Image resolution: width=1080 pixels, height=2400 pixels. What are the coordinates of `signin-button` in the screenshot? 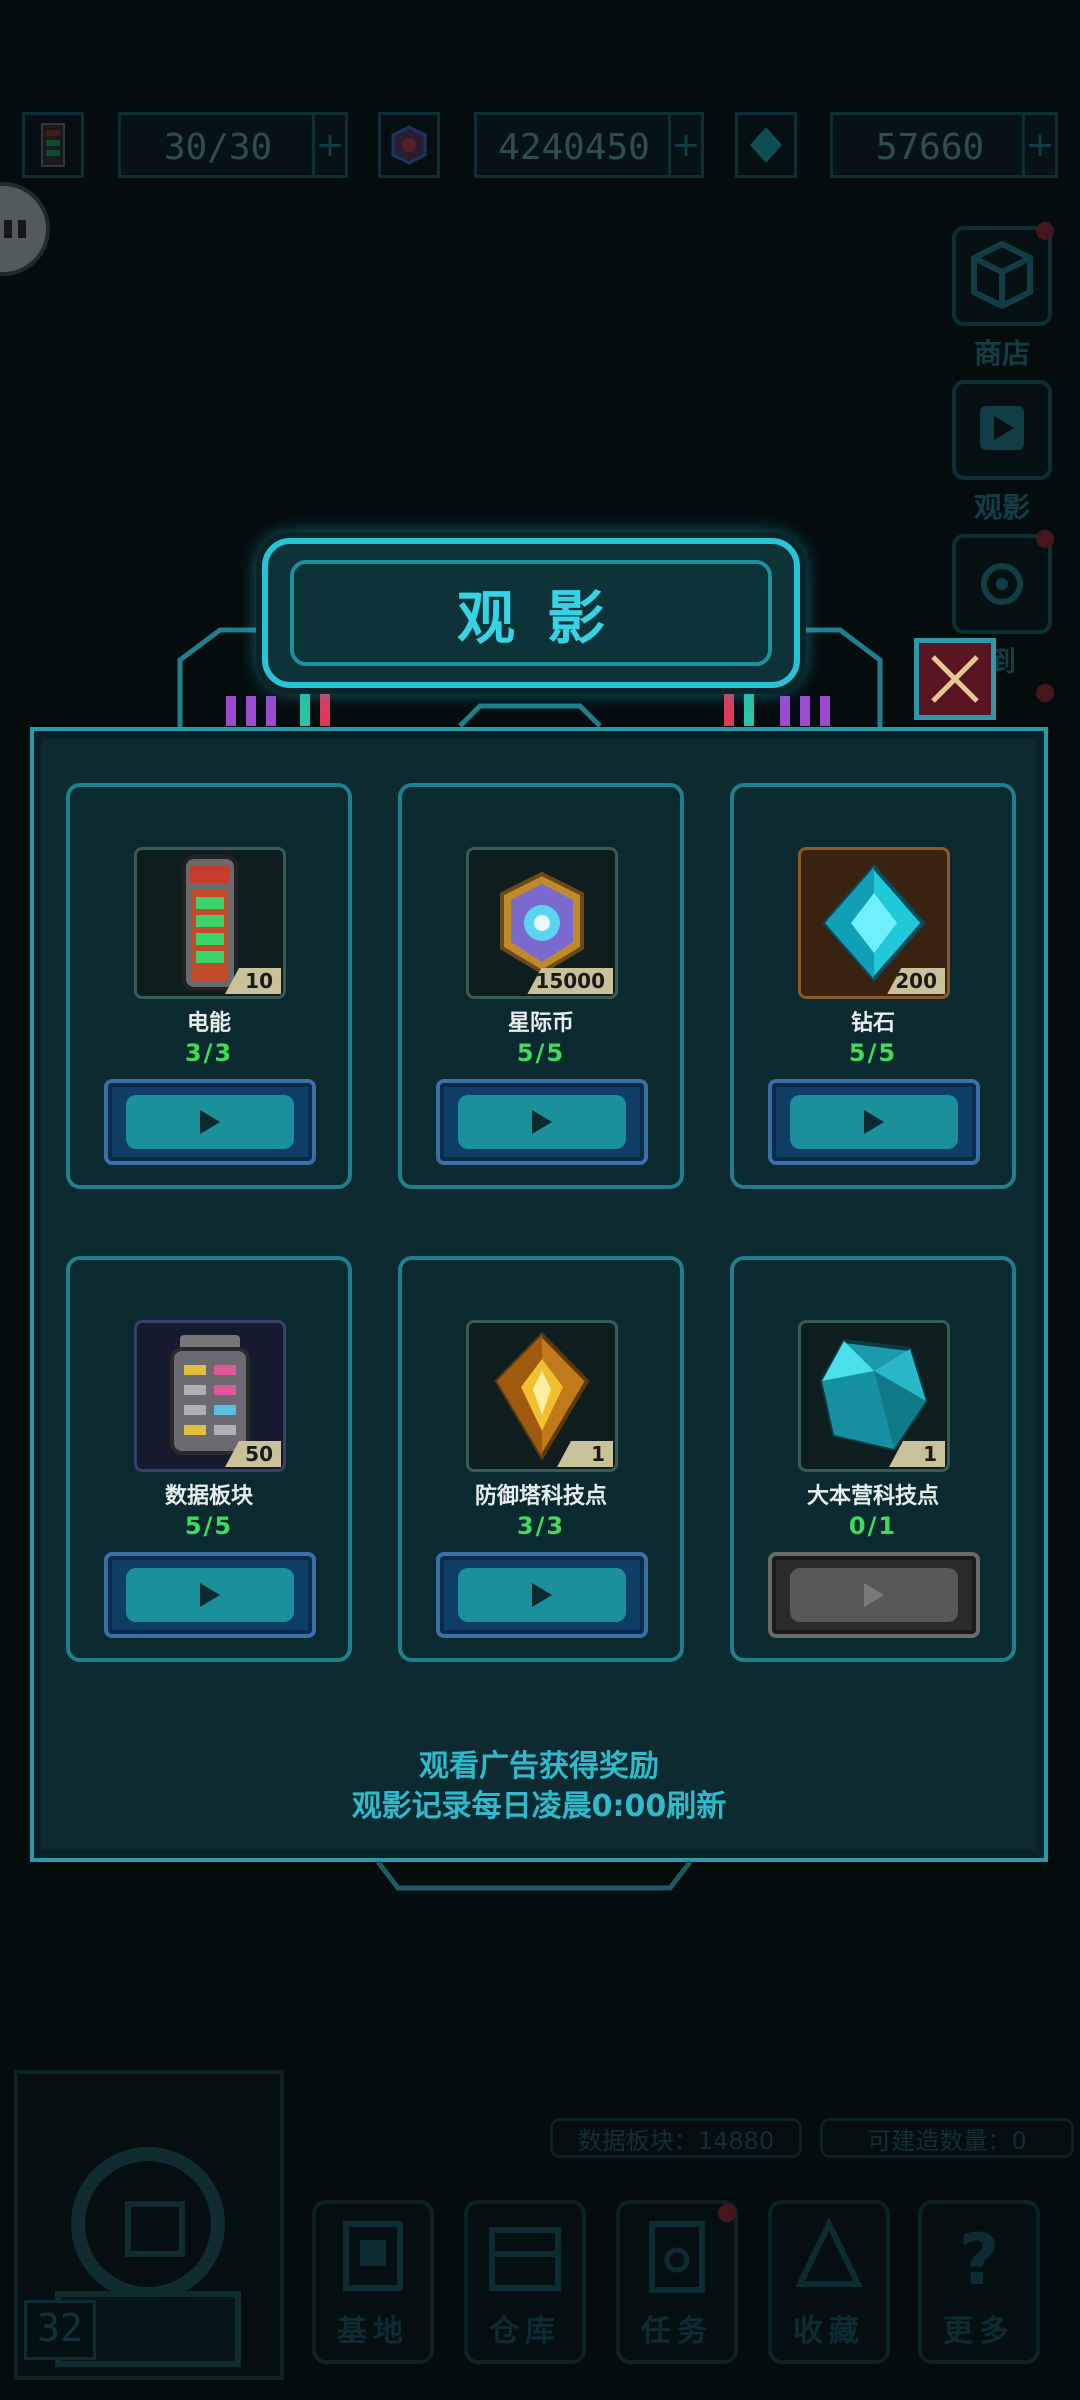 It's located at (1002, 584).